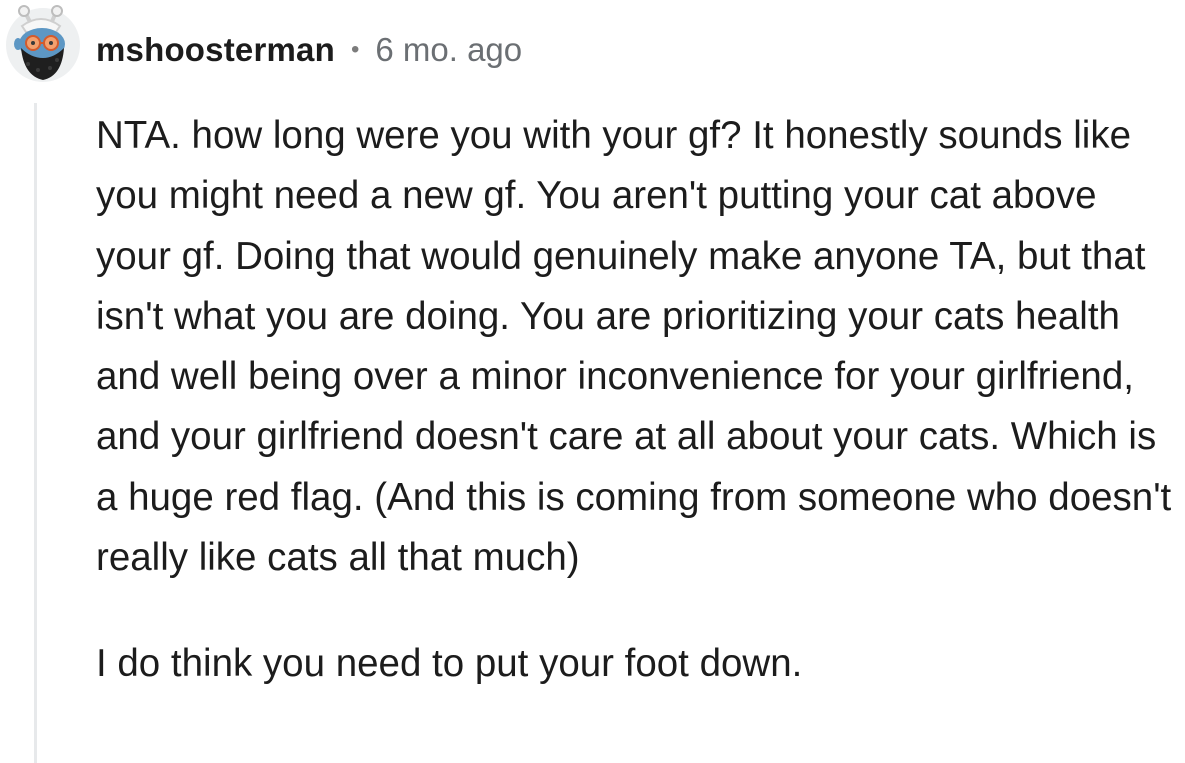  I want to click on snoo-avatar-icon, so click(43, 43).